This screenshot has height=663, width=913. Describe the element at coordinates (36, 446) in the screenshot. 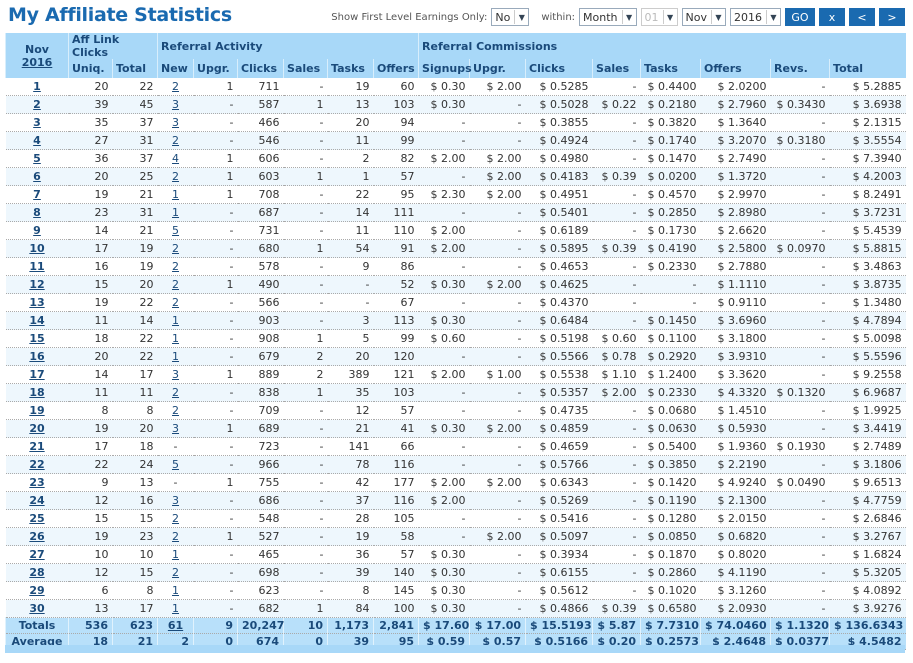

I see `day-link: 21` at that location.